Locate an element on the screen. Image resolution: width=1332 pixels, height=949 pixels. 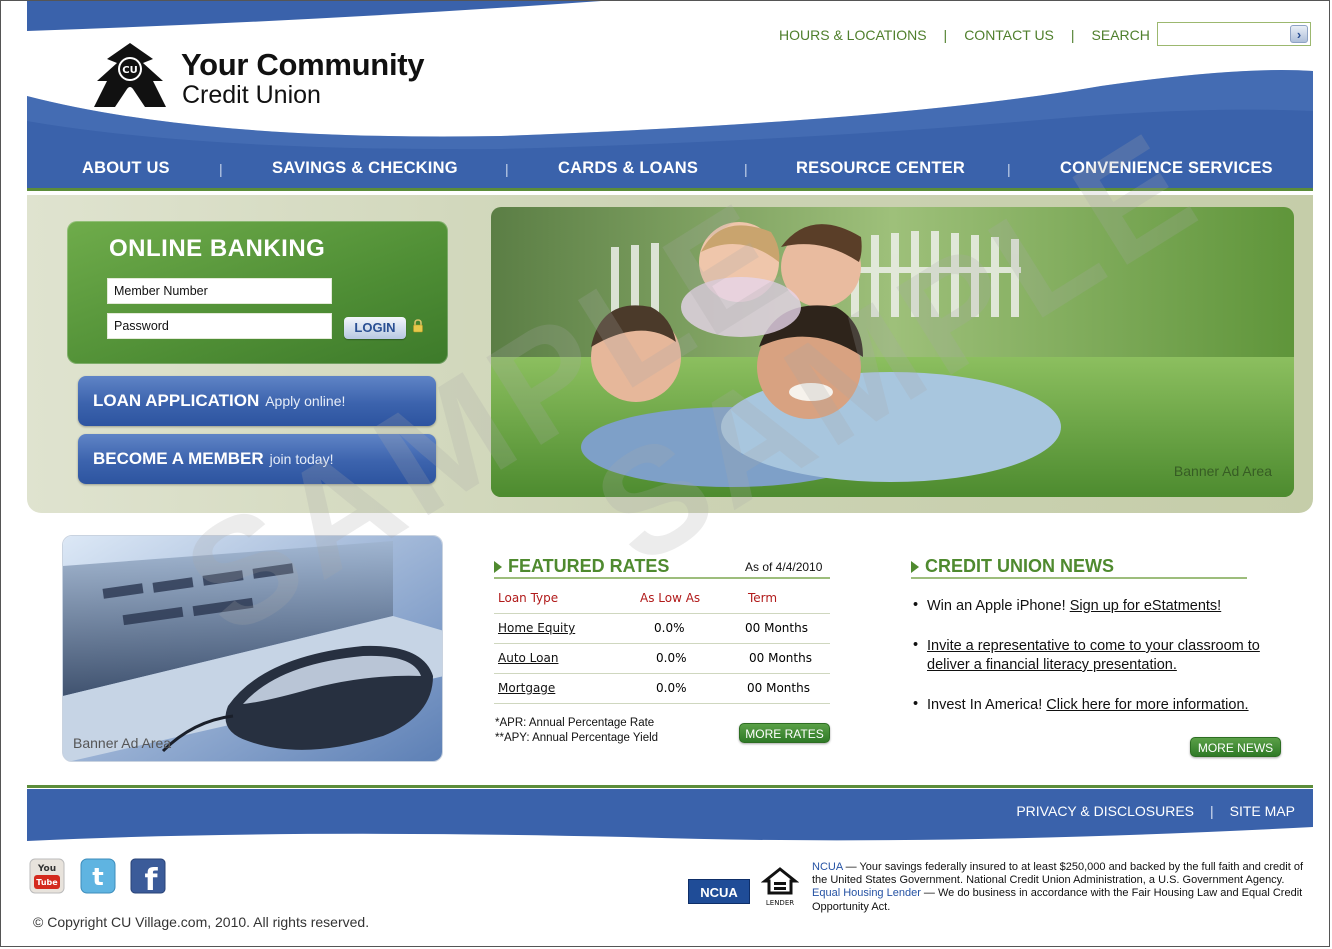
apy-footnote: **APY: Annual Percentage Yield is located at coordinates (577, 738).